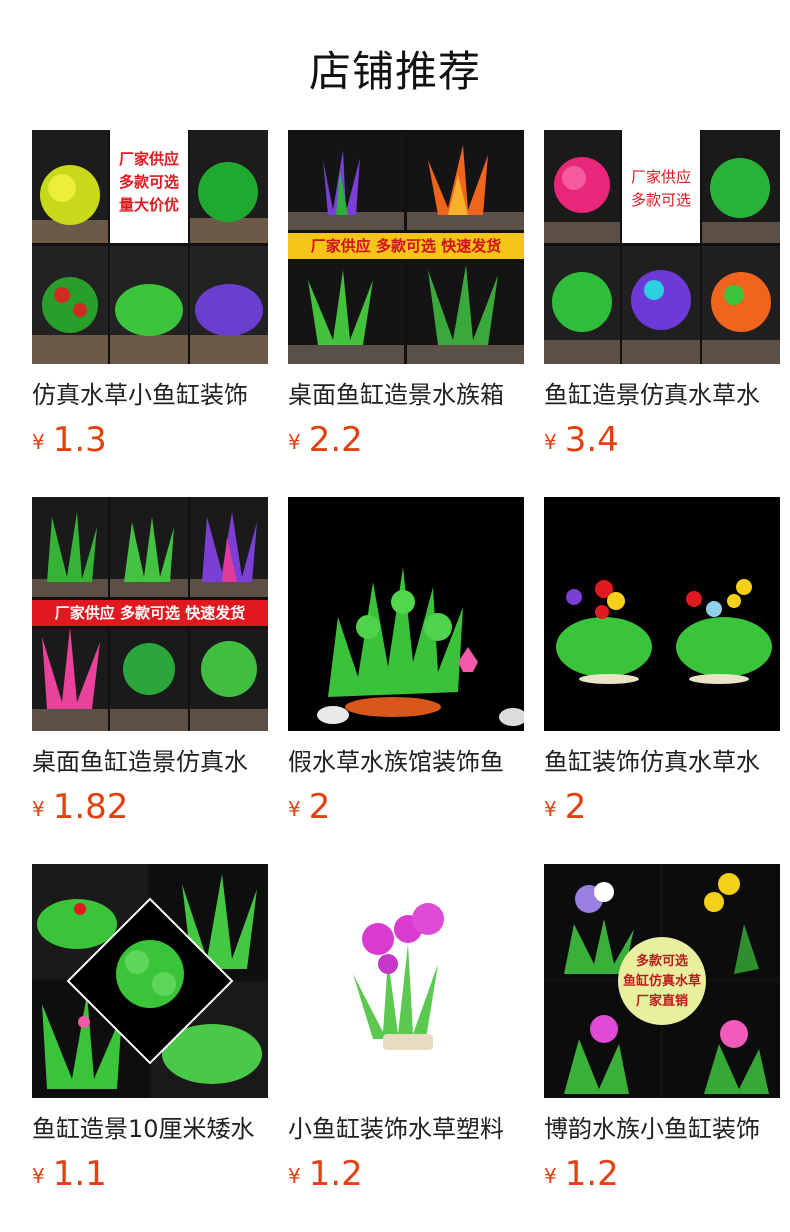 This screenshot has height=1232, width=790. I want to click on product-card: 厂家供应 多款可选 快速发货 桌面鱼缸造景水族箱 ¥2.2, so click(406, 298).